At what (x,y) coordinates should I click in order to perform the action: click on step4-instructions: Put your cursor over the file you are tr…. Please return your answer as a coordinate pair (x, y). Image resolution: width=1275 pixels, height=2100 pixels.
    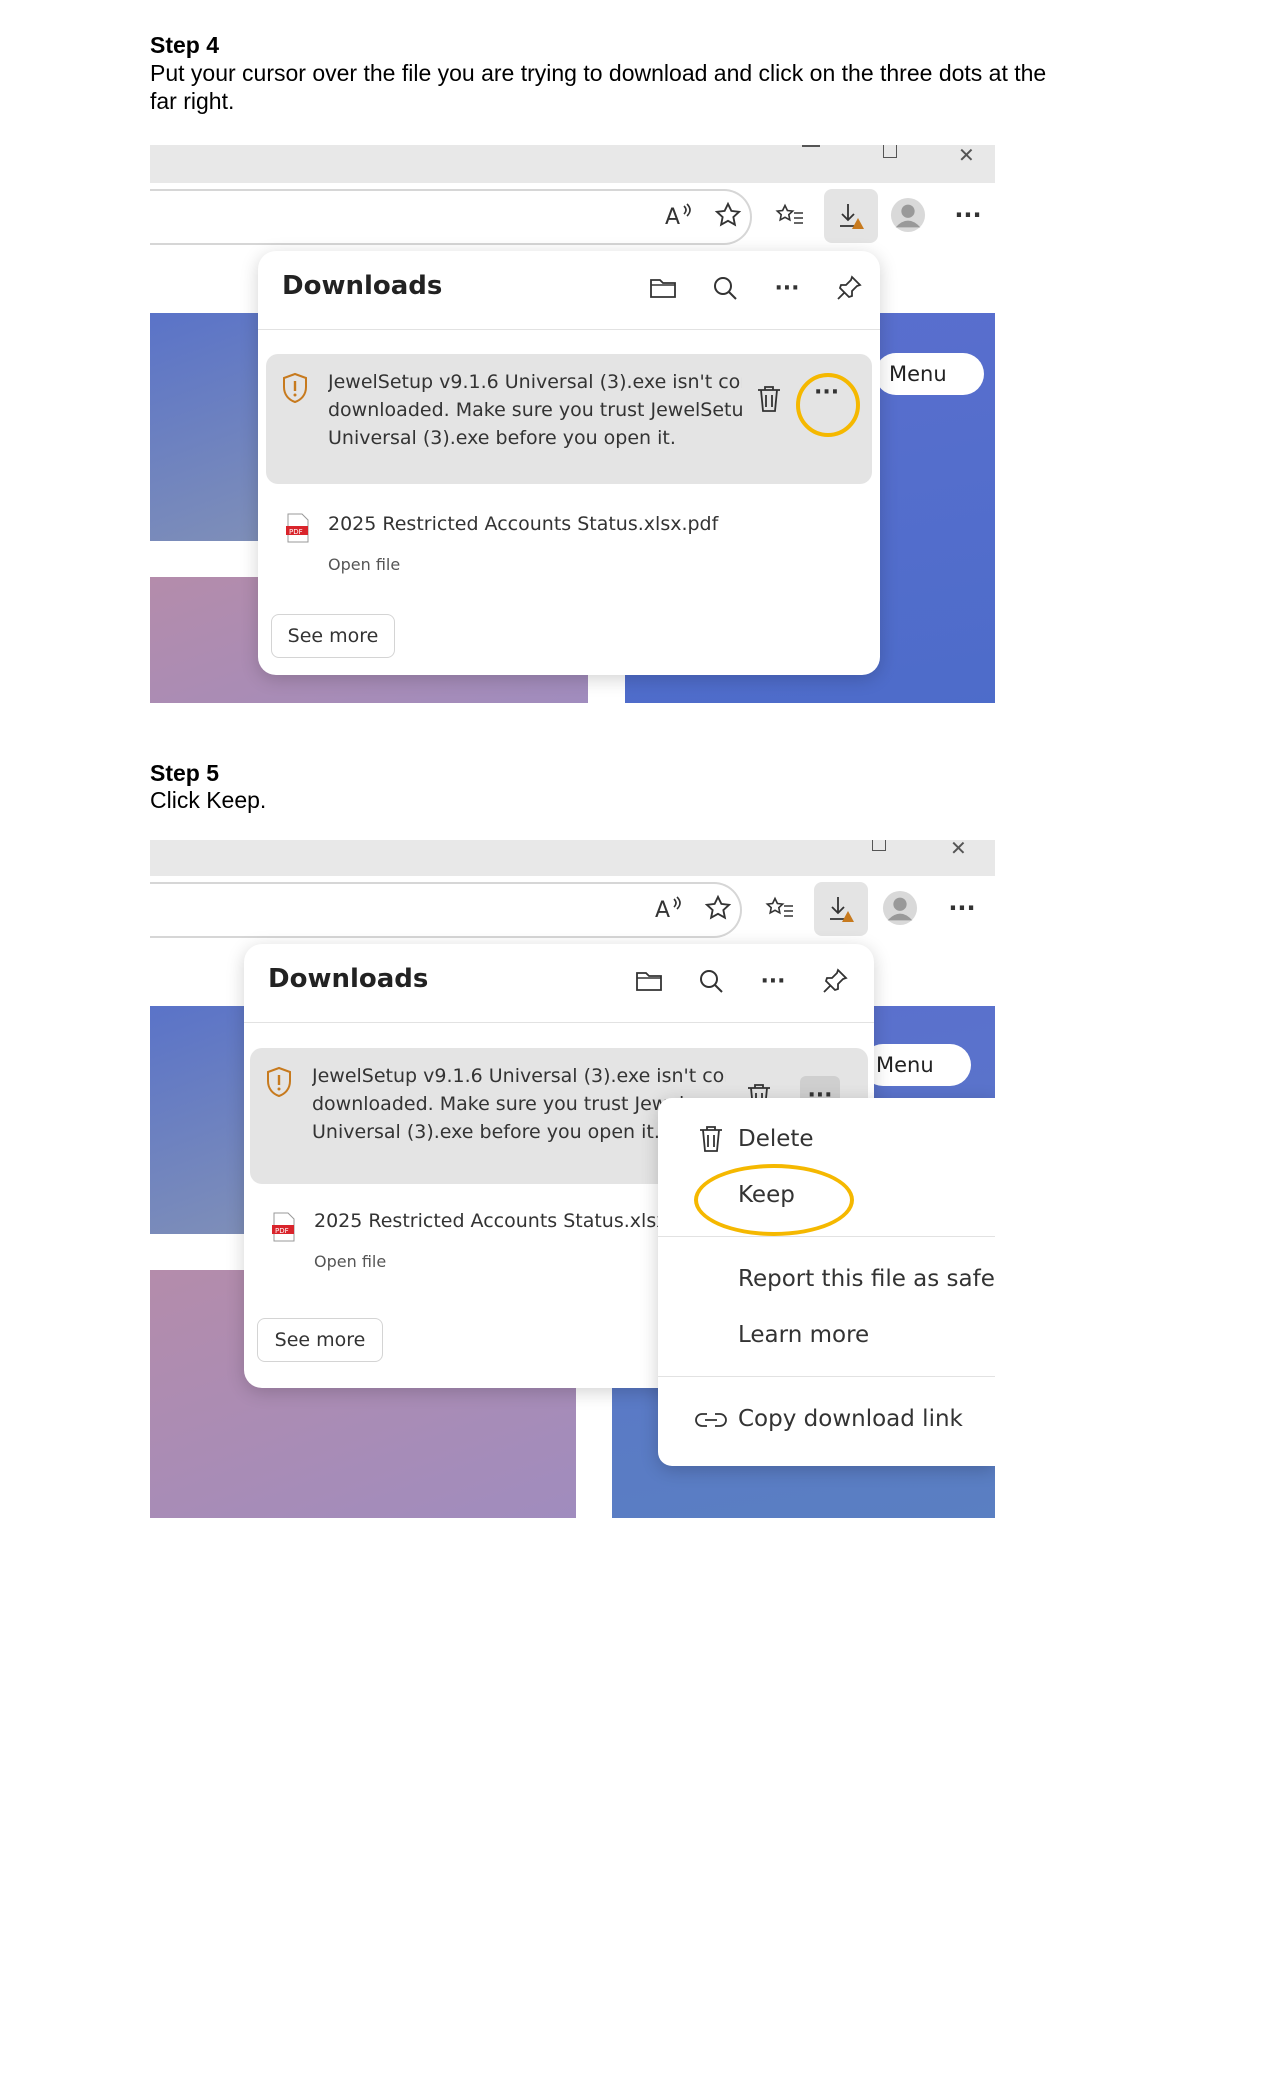
    Looking at the image, I should click on (598, 87).